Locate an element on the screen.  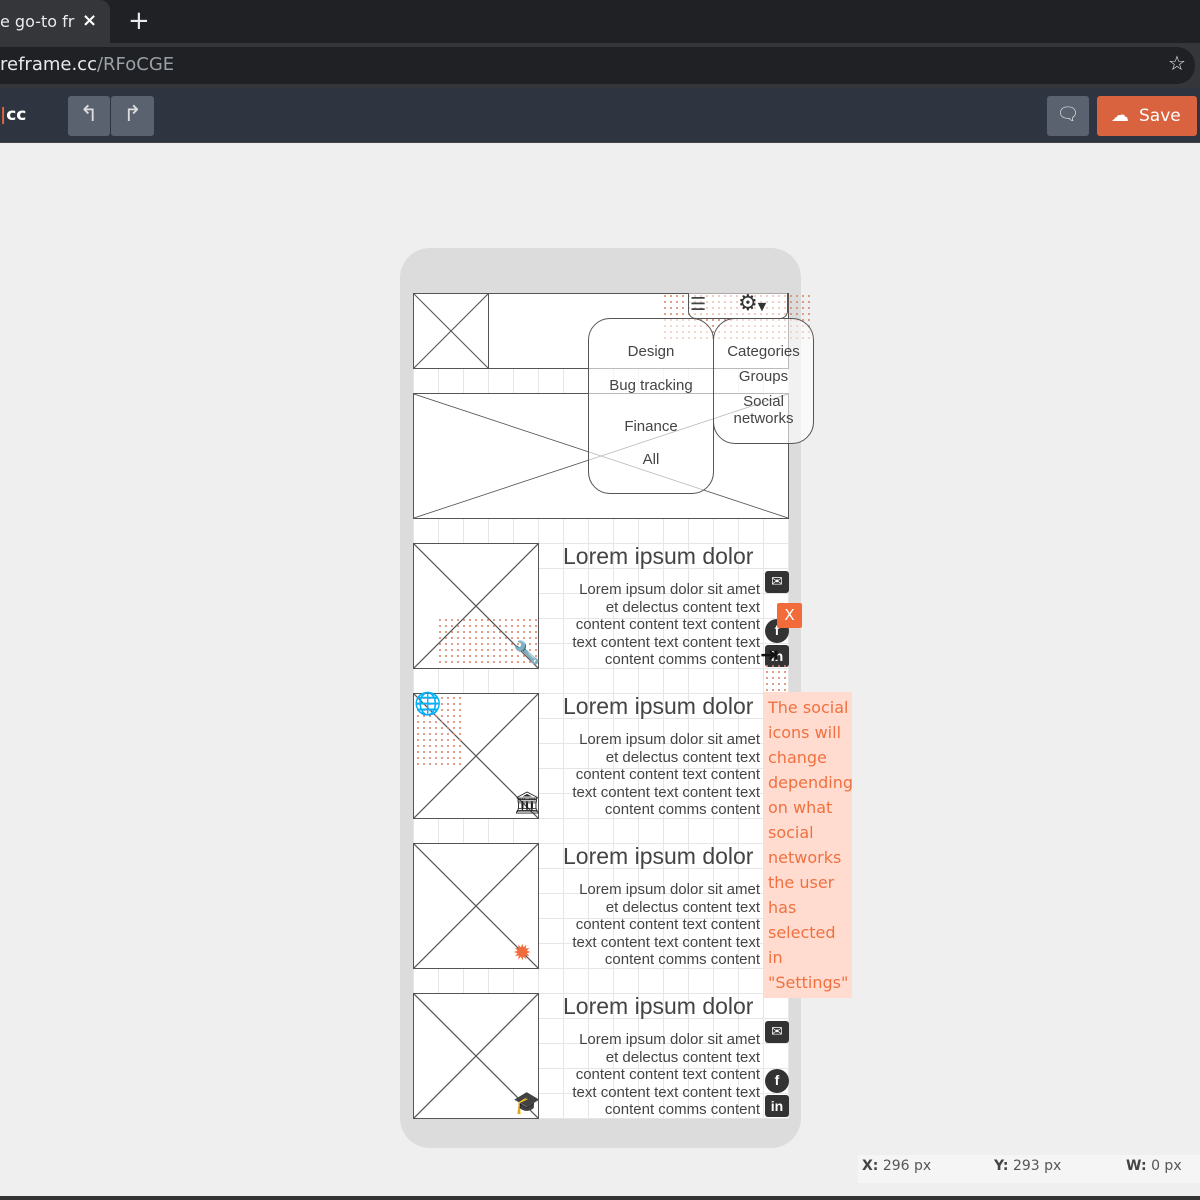
filter-icon: ☰ is located at coordinates (698, 304).